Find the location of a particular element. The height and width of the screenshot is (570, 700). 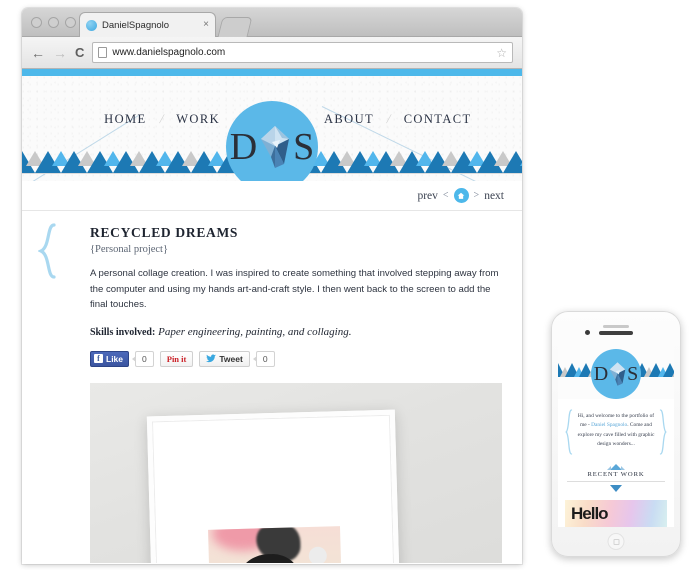

phone-earpiece is located at coordinates (616, 333).